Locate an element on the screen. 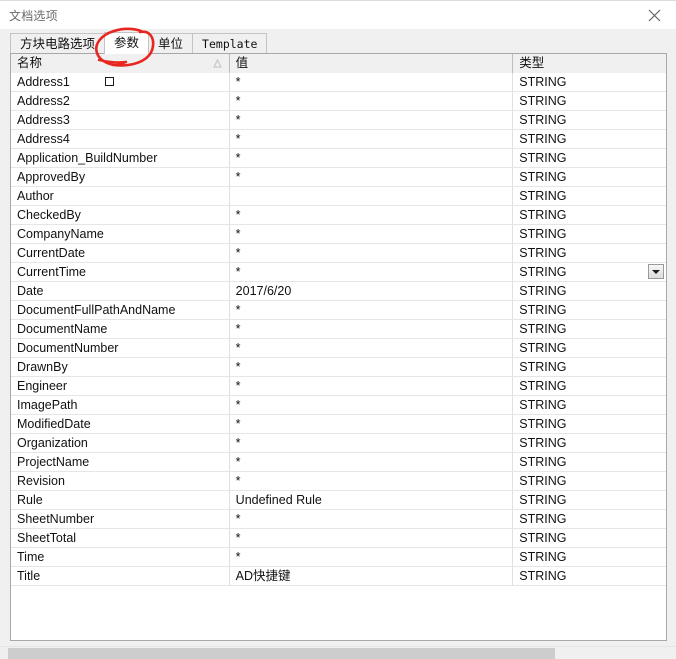 This screenshot has height=659, width=676. cell-parameter-name: ImagePath is located at coordinates (120, 405).